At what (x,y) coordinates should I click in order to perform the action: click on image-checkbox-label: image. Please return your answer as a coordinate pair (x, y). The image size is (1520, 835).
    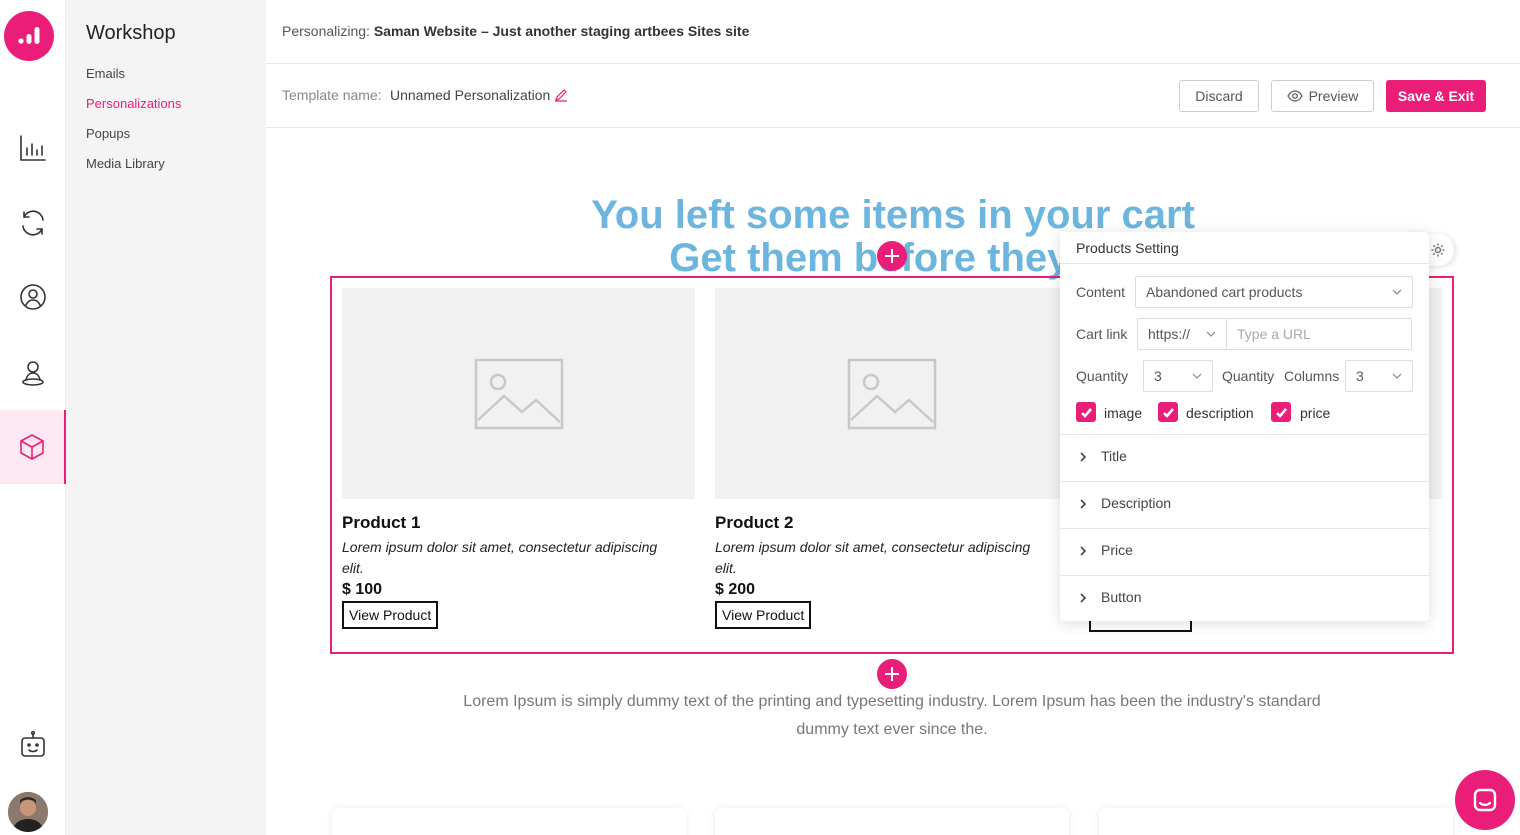
    Looking at the image, I should click on (1123, 413).